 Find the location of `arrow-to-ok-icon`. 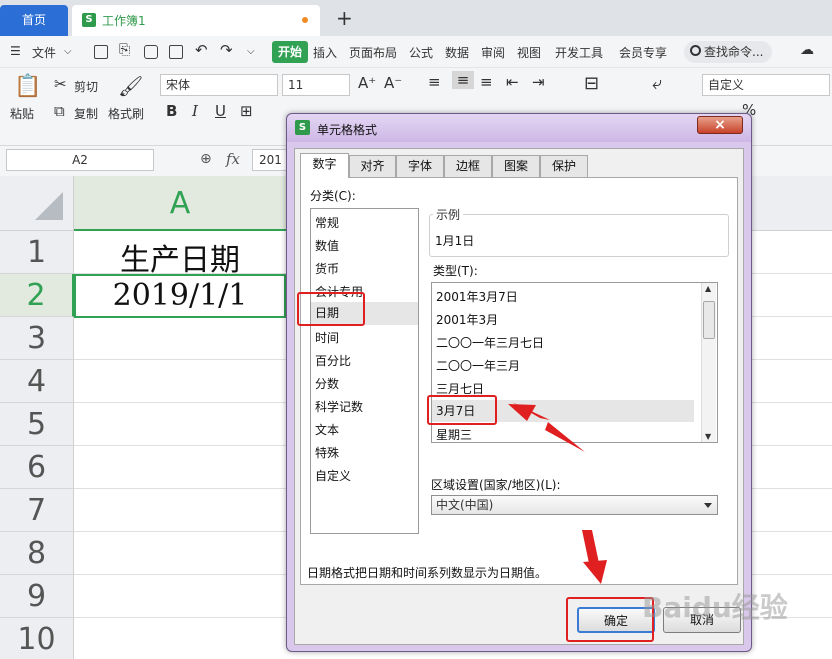

arrow-to-ok-icon is located at coordinates (594, 557).